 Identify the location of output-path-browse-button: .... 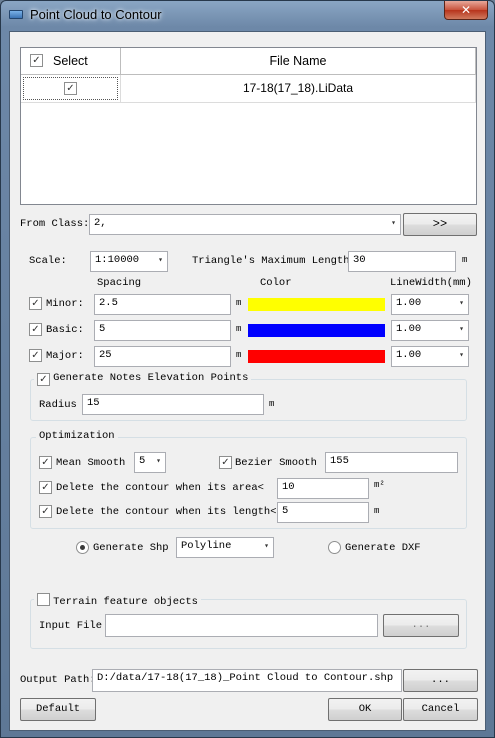
(440, 680).